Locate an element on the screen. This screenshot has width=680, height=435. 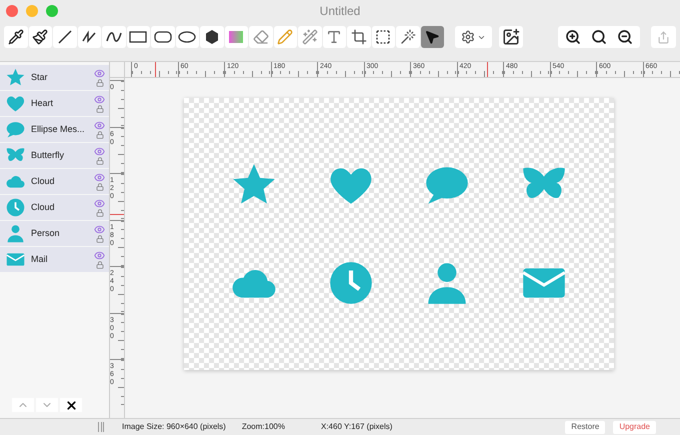
rectangle-icon is located at coordinates (138, 37).